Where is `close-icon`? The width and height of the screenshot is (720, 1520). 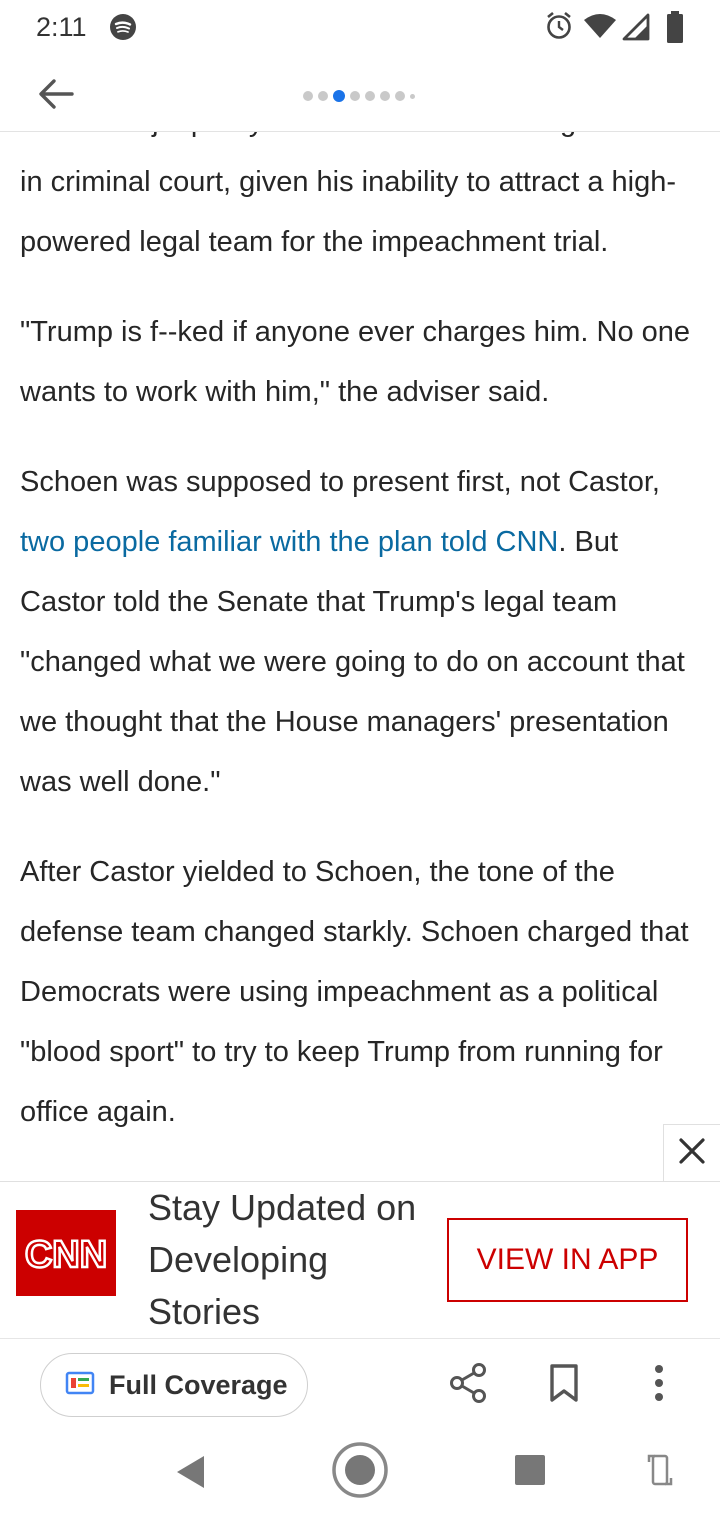
close-icon is located at coordinates (692, 1153).